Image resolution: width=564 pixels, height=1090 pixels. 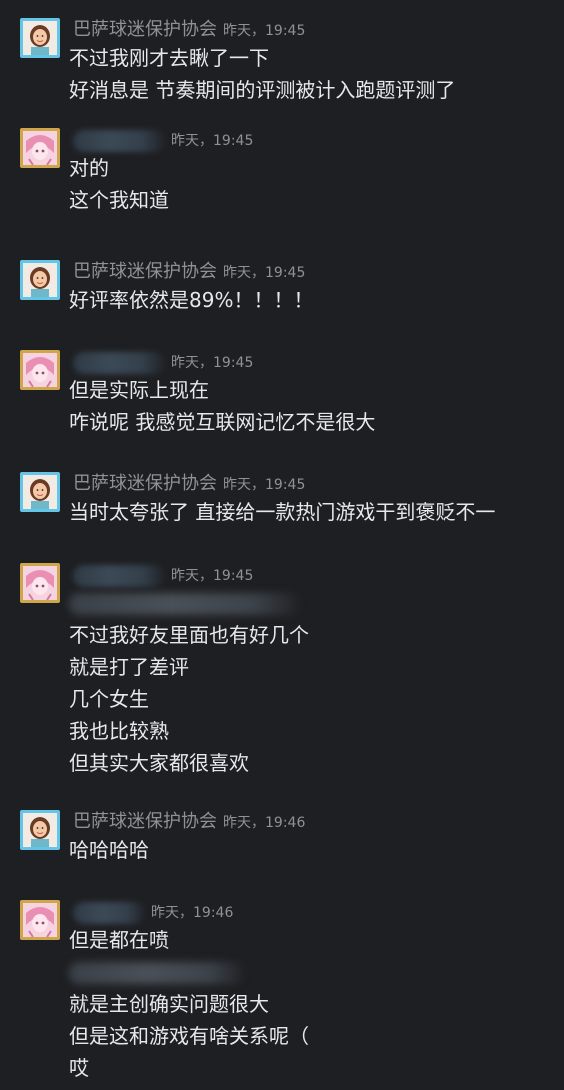 What do you see at coordinates (169, 1004) in the screenshot?
I see `message-text: 就是主创确实问题很大` at bounding box center [169, 1004].